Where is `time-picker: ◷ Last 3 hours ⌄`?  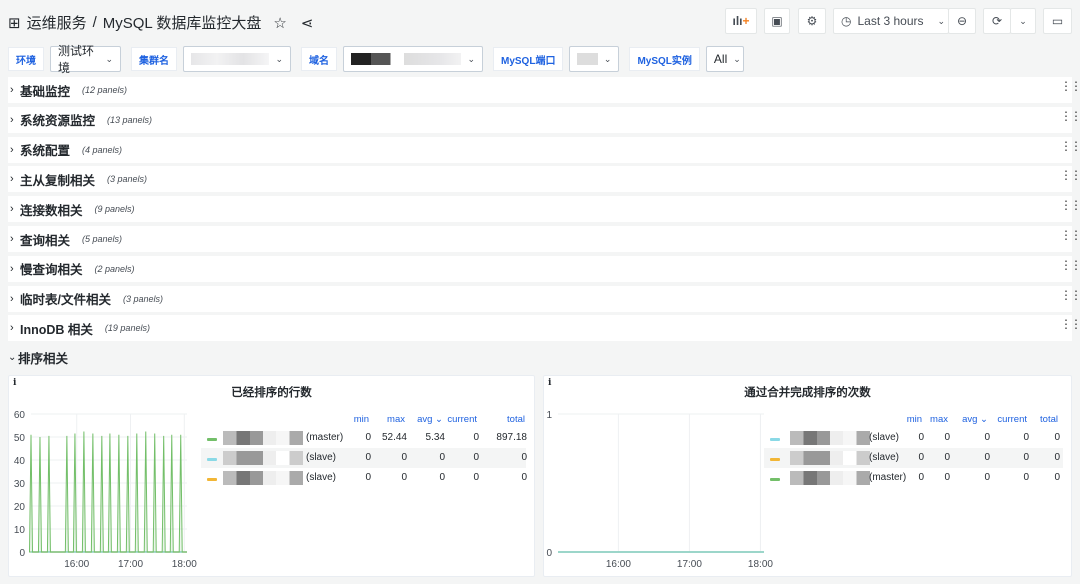 time-picker: ◷ Last 3 hours ⌄ is located at coordinates (891, 21).